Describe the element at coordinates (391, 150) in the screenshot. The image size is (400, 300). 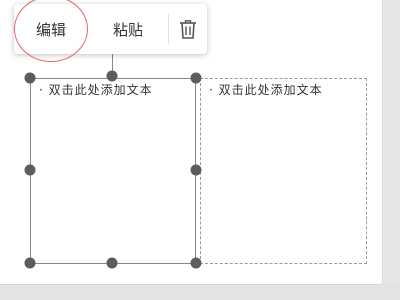
I see `canvas-margin-right` at that location.